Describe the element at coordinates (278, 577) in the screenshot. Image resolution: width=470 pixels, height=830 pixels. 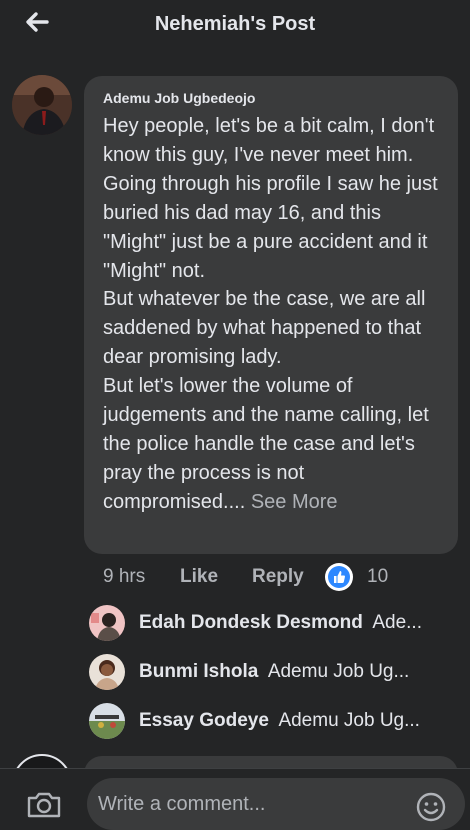
I see `reply-button: Reply` at that location.